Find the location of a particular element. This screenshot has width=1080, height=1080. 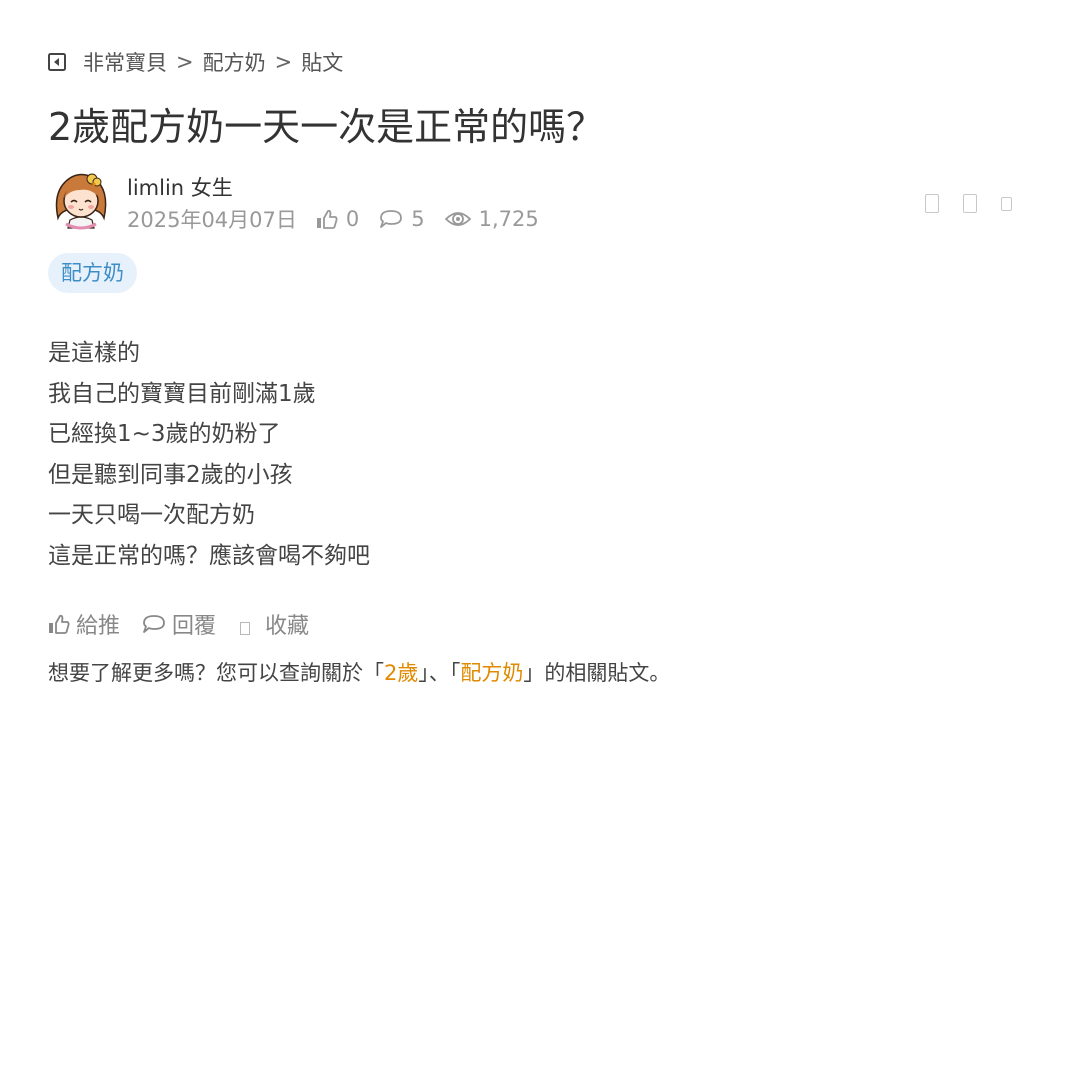

post-tools is located at coordinates (956, 203).